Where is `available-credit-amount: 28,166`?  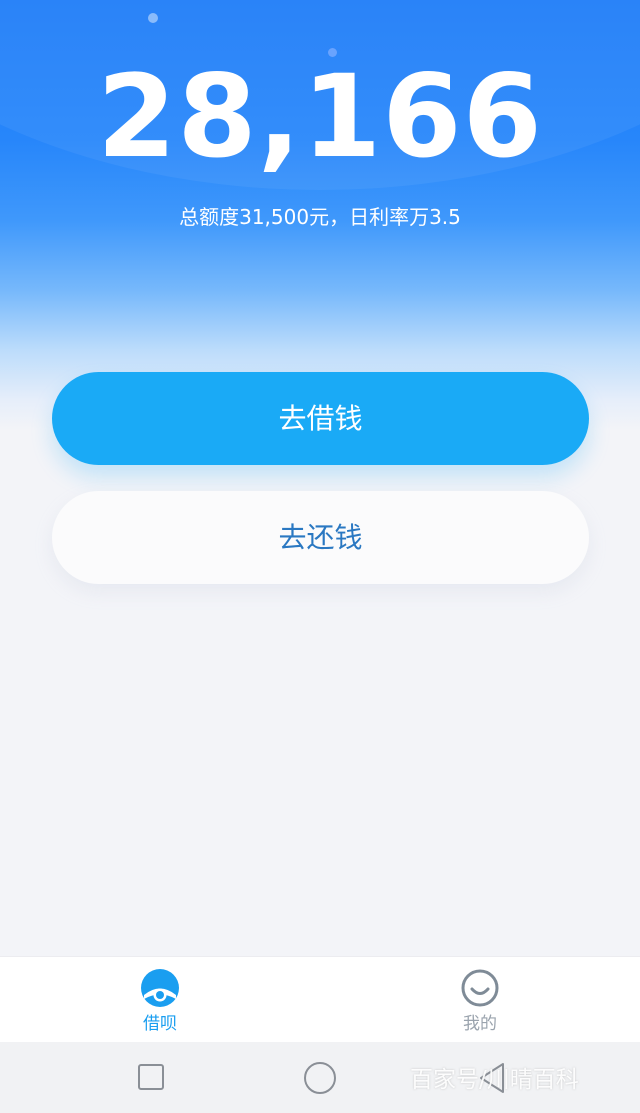
available-credit-amount: 28,166 is located at coordinates (320, 116).